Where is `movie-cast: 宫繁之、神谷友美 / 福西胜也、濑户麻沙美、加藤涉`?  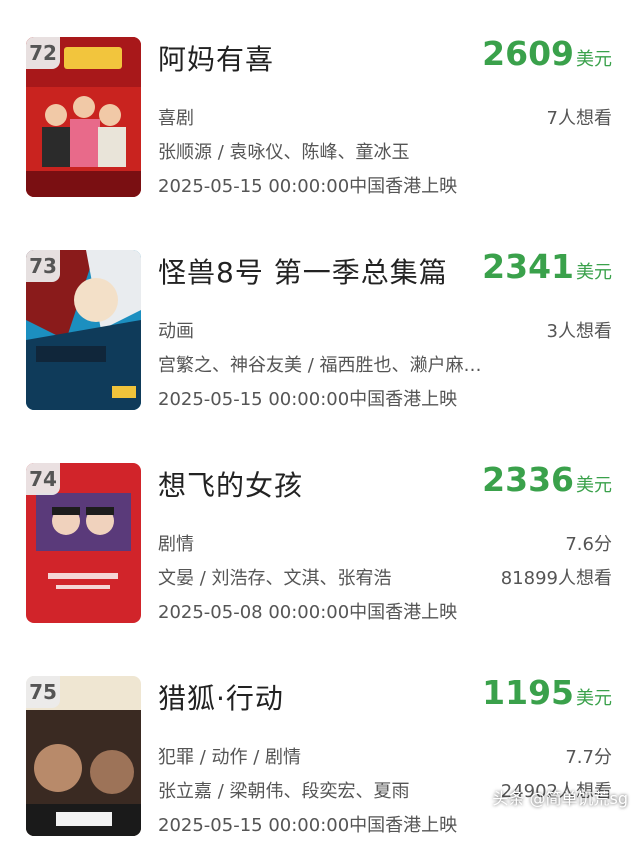 movie-cast: 宫繁之、神谷友美 / 福西胜也、濑户麻沙美、加藤涉 is located at coordinates (323, 365).